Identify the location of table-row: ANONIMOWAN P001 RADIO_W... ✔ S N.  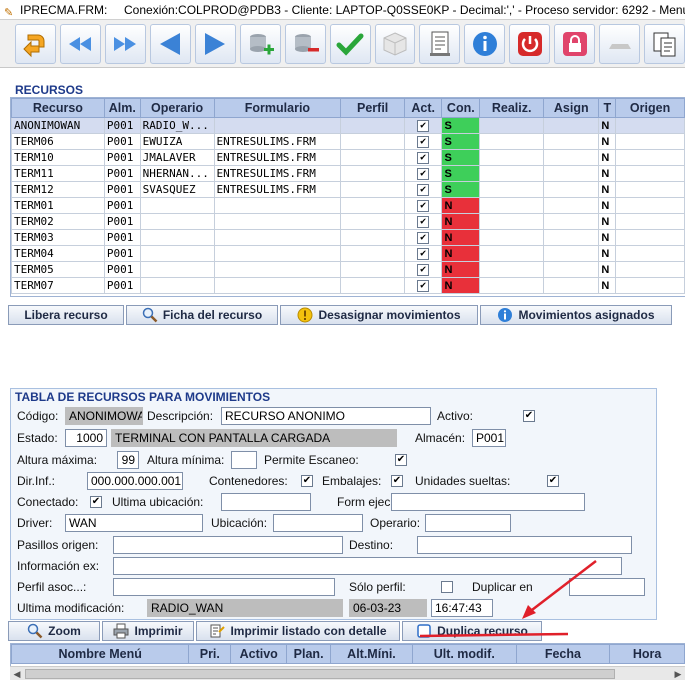
(348, 125).